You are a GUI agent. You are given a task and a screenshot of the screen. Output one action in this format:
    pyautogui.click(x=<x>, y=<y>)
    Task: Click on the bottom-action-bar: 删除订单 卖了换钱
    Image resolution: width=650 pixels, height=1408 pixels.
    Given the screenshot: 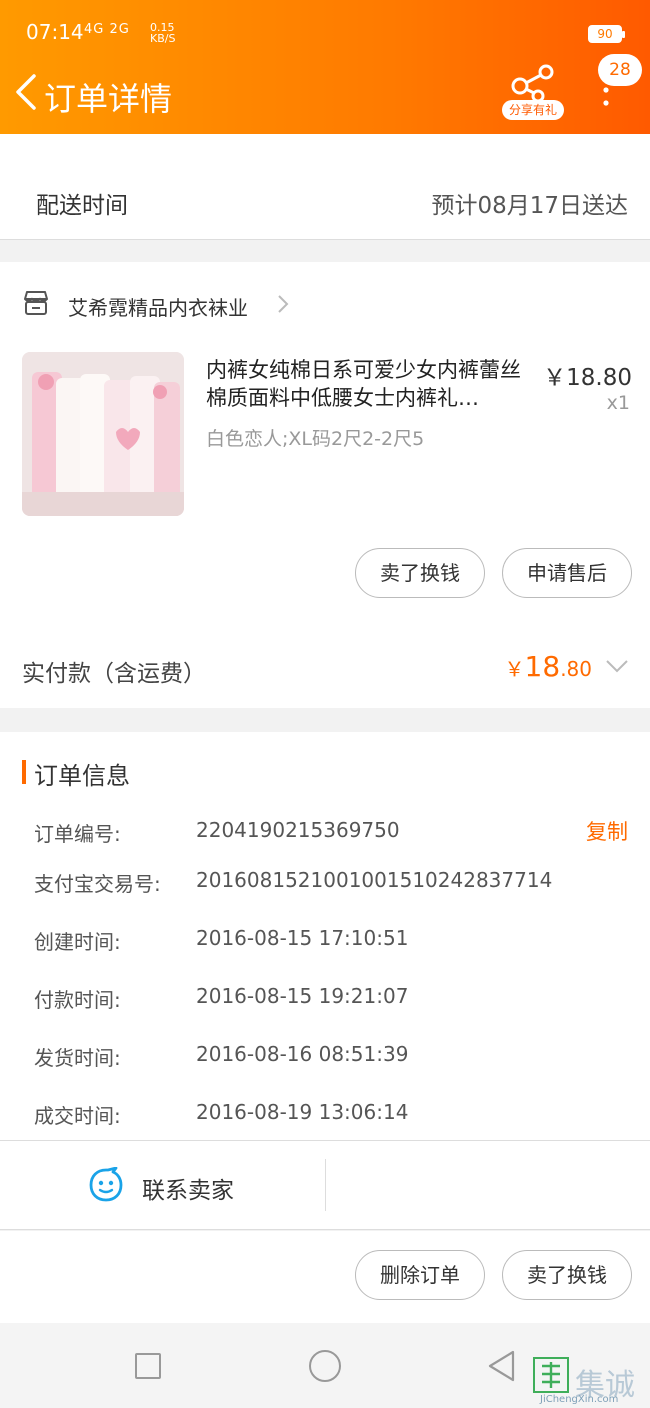 What is the action you would take?
    pyautogui.click(x=325, y=1277)
    